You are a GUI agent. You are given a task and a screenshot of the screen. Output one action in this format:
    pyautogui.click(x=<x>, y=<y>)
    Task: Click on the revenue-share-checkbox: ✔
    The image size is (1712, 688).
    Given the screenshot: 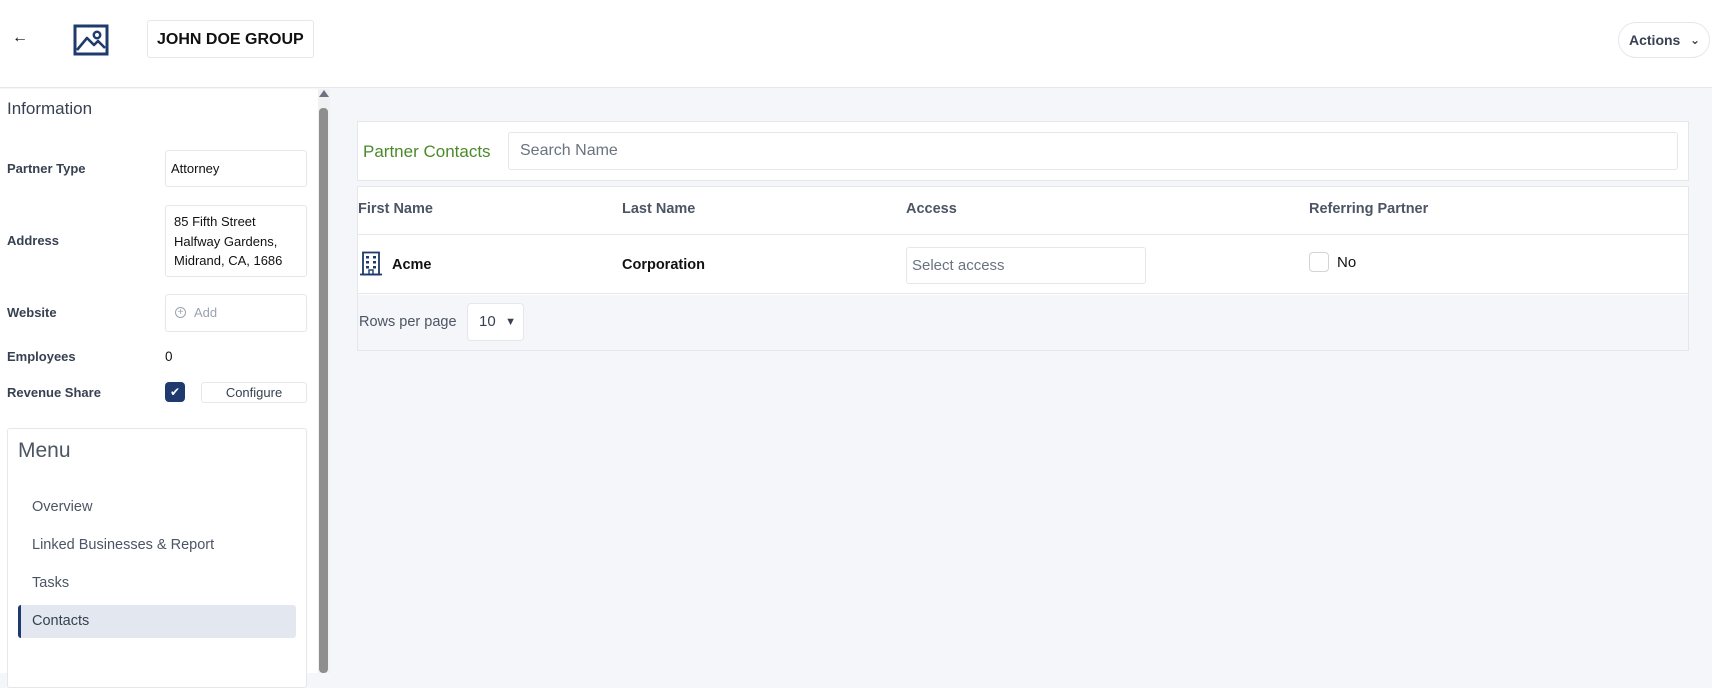 What is the action you would take?
    pyautogui.click(x=175, y=392)
    